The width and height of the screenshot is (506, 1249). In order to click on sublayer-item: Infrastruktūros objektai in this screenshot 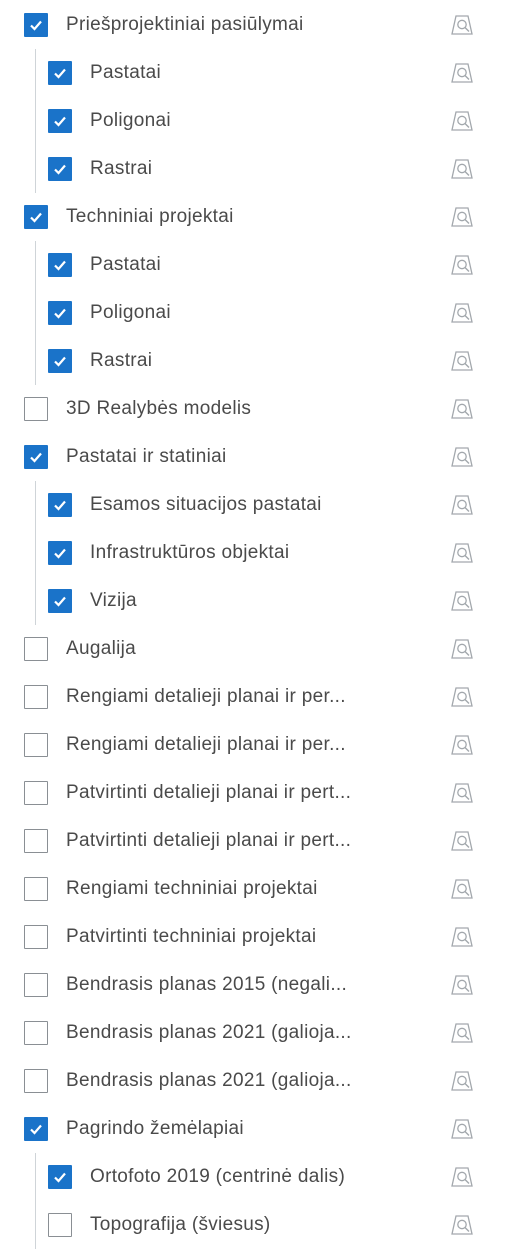, I will do `click(253, 553)`.